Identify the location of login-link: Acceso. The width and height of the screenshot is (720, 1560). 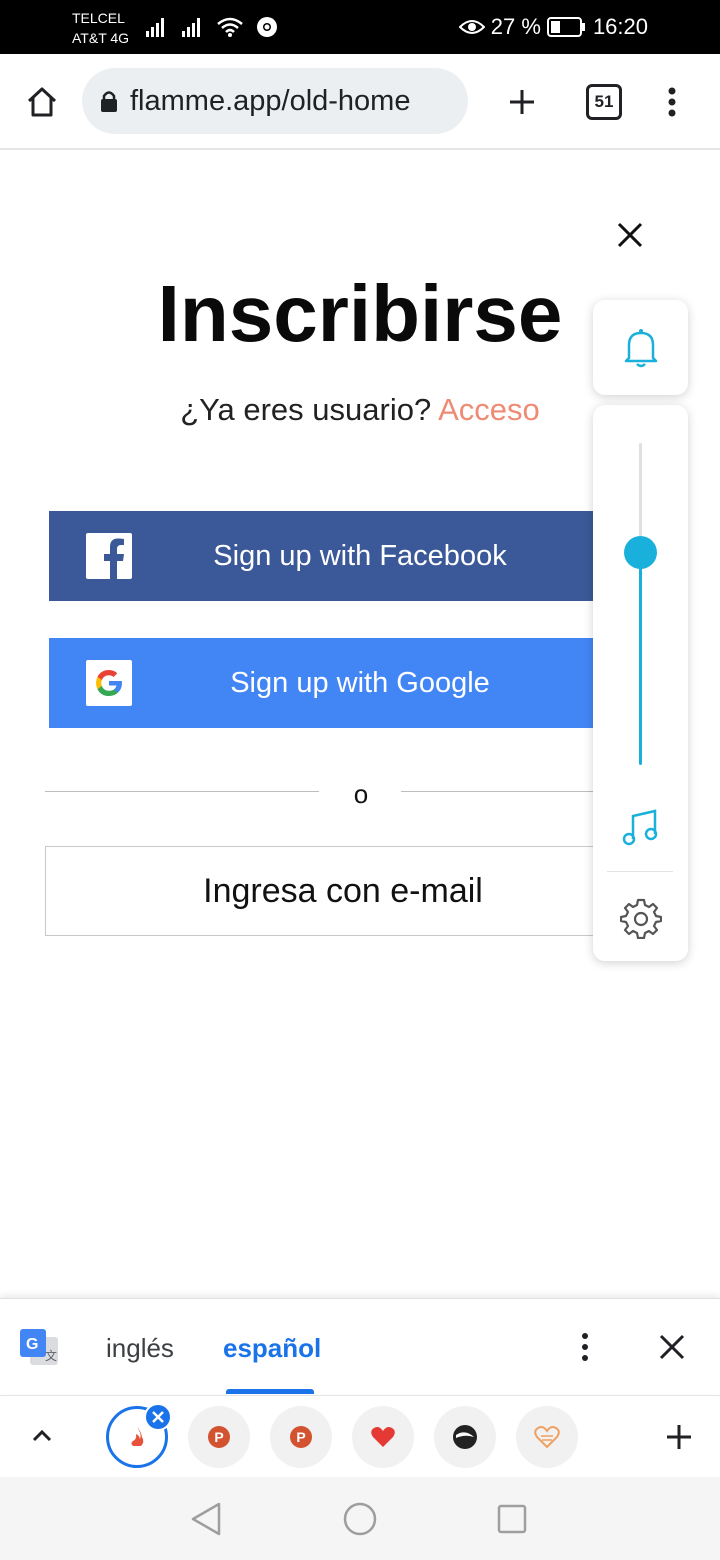
(489, 409).